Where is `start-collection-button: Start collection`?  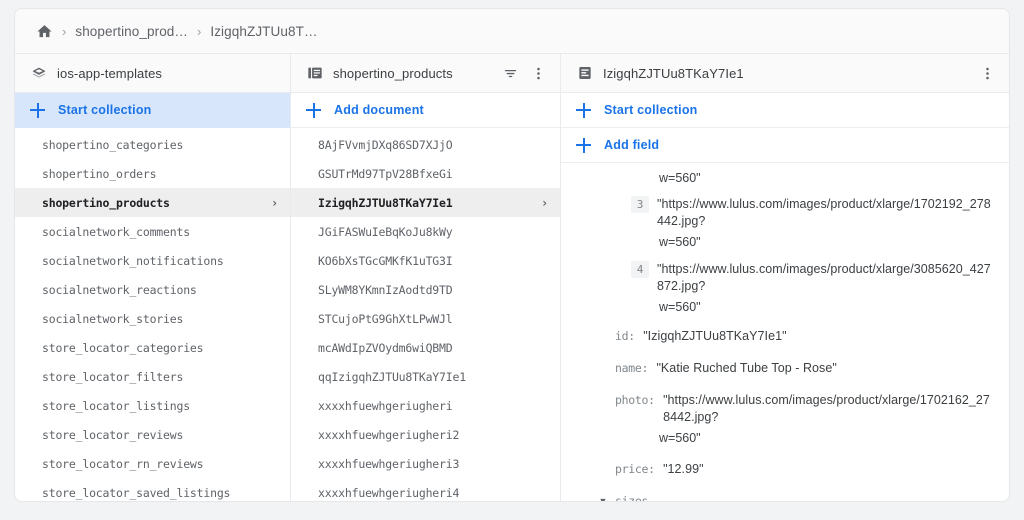
start-collection-button: Start collection is located at coordinates (152, 110).